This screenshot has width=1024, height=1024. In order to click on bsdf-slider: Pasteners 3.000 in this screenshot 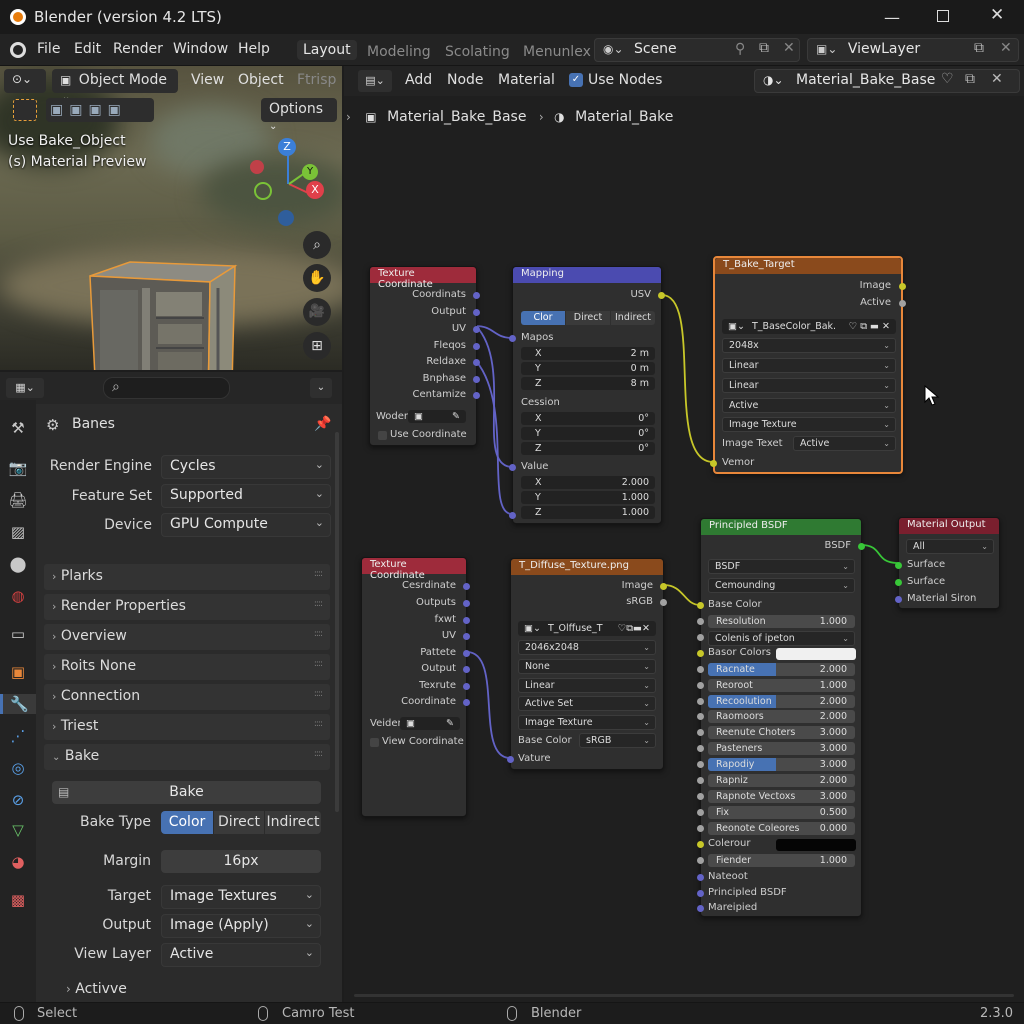, I will do `click(781, 748)`.